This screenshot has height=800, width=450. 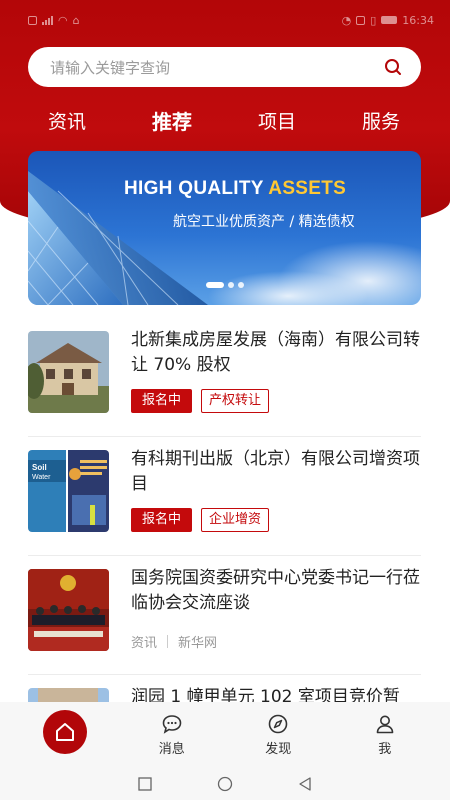 What do you see at coordinates (63, 20) in the screenshot?
I see `wifi-icon: ◠` at bounding box center [63, 20].